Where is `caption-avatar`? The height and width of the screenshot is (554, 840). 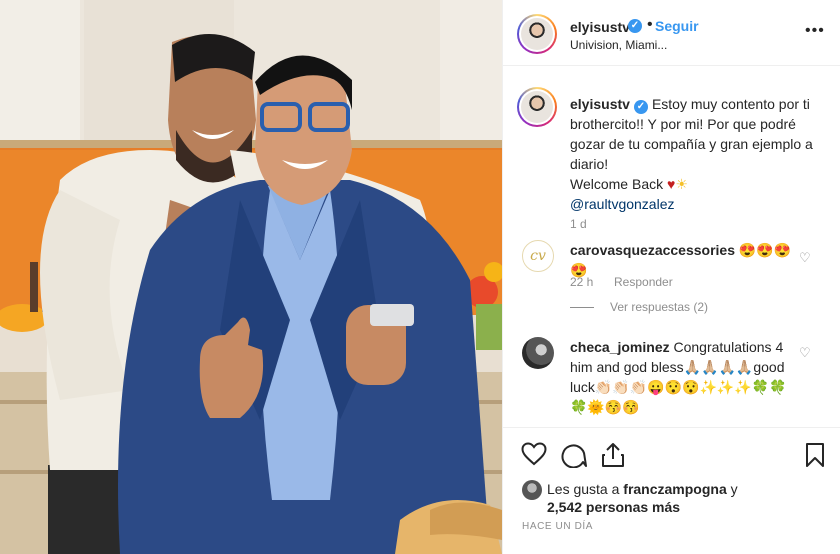
caption-avatar is located at coordinates (537, 107).